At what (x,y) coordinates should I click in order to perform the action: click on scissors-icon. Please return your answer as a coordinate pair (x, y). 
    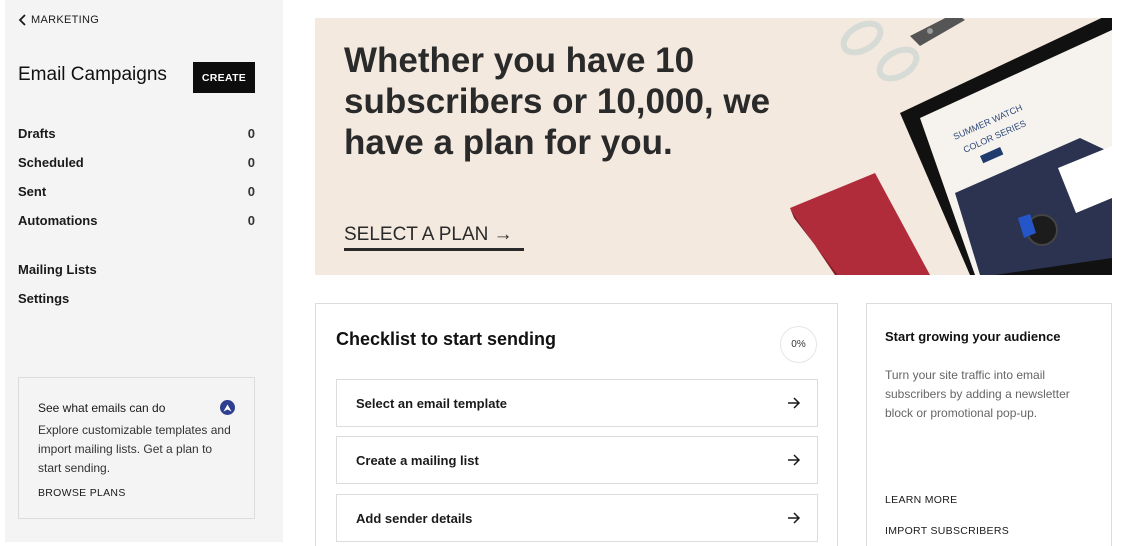
    Looking at the image, I should click on (902, 50).